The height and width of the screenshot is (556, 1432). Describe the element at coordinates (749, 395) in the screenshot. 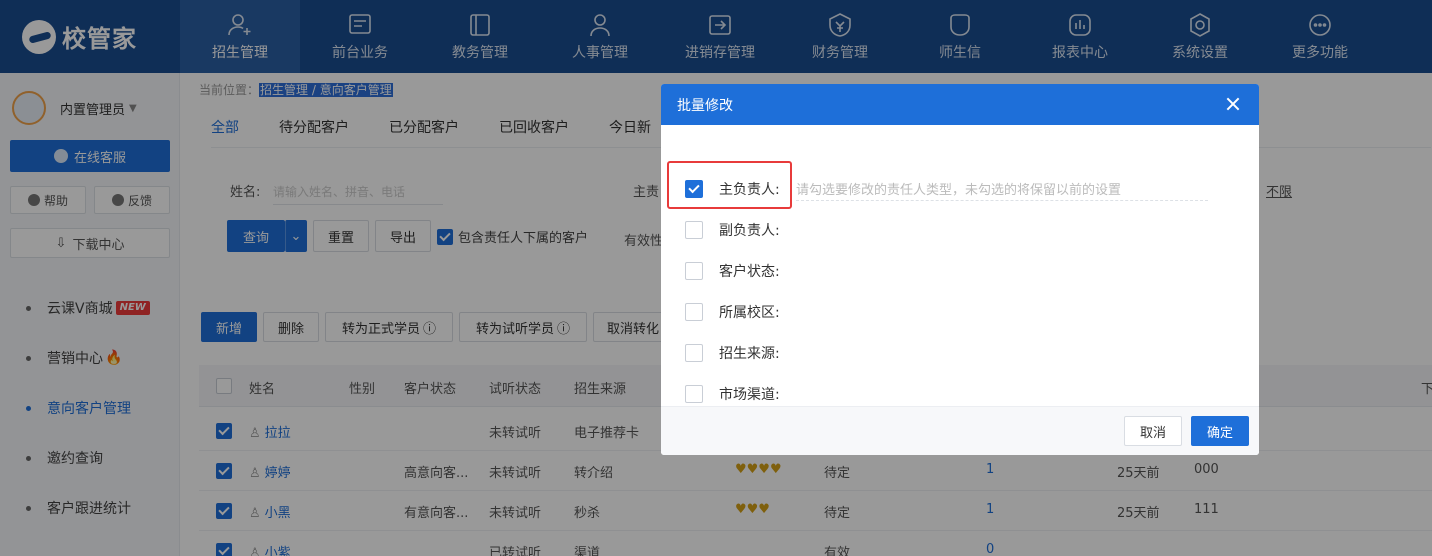

I see `option-label: 市场渠道:` at that location.